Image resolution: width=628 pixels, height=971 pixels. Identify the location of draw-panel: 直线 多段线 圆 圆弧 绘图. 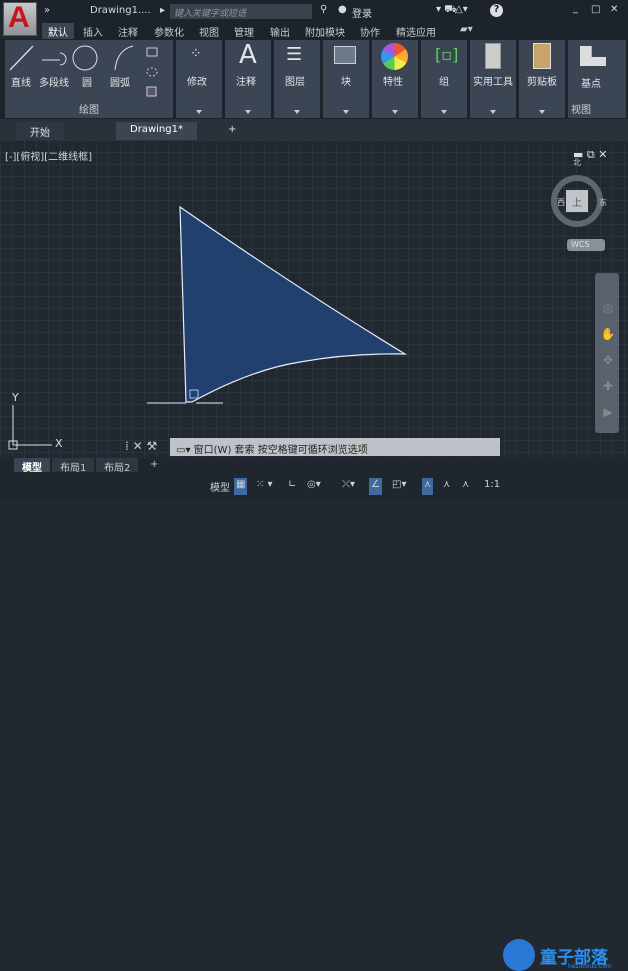
(89, 79).